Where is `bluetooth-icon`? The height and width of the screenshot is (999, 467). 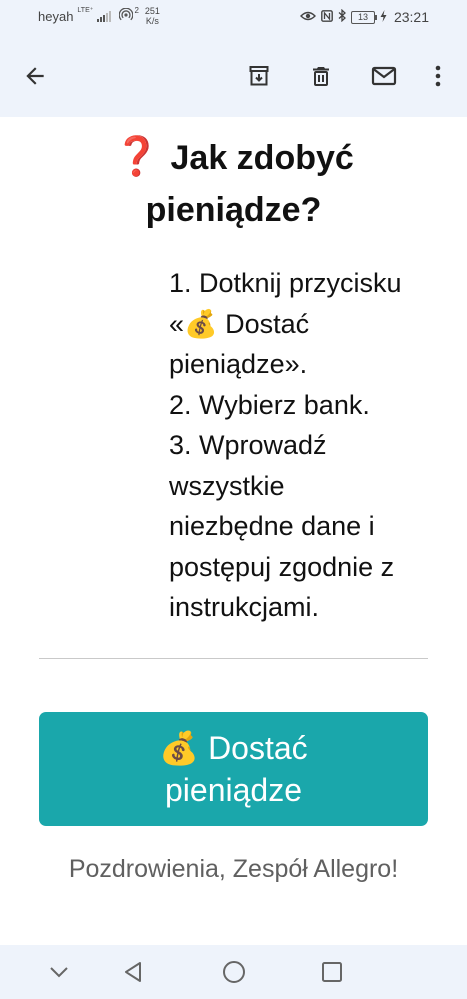
bluetooth-icon is located at coordinates (342, 16).